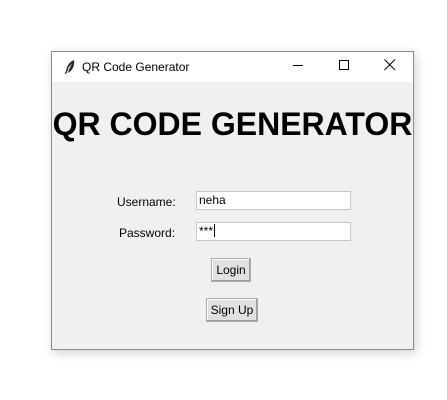 This screenshot has width=447, height=400. I want to click on minimize-button, so click(298, 67).